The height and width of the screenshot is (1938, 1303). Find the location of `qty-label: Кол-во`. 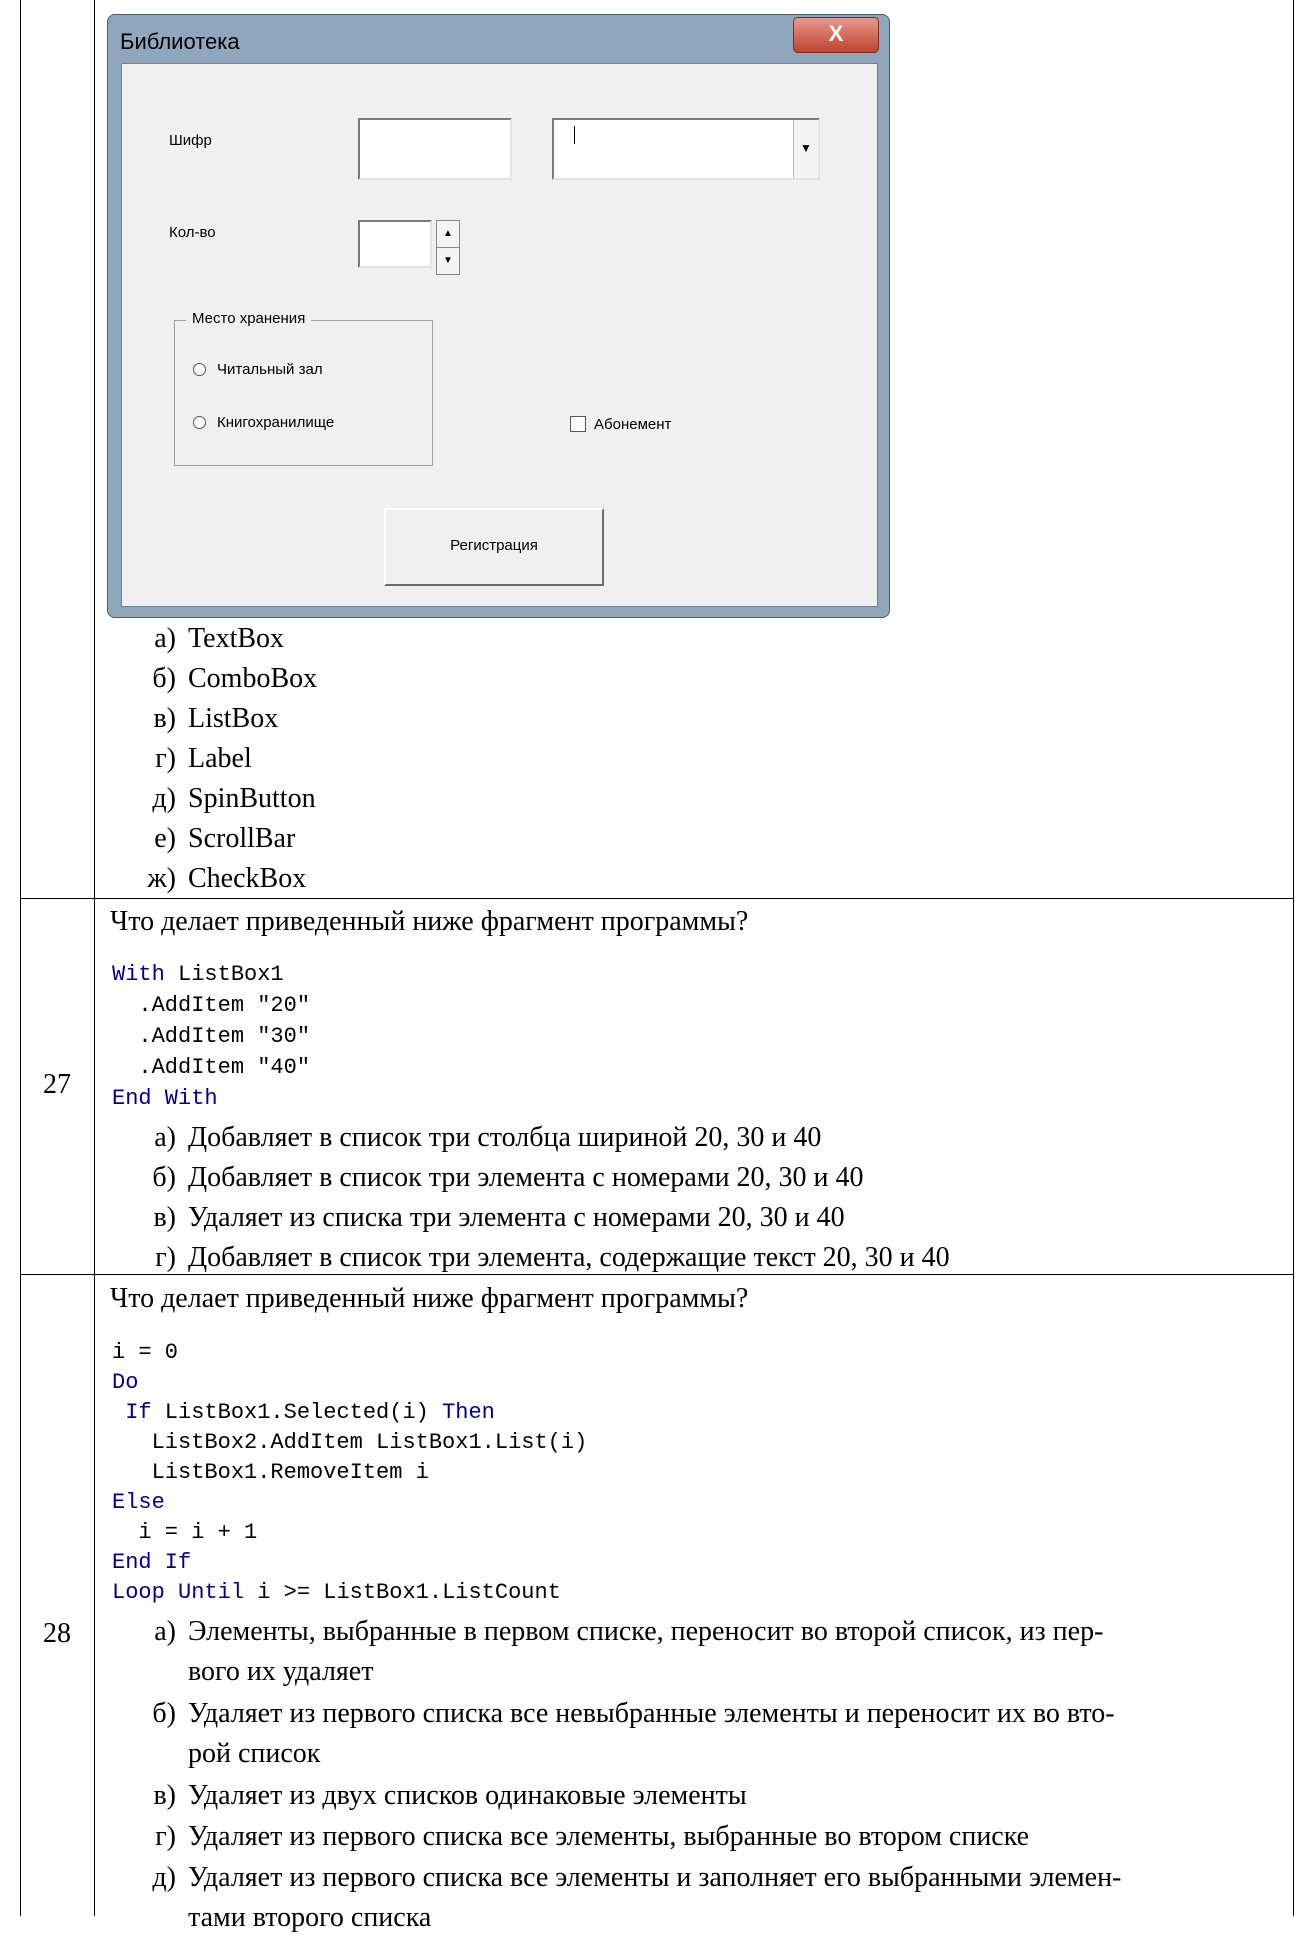

qty-label: Кол-во is located at coordinates (192, 232).